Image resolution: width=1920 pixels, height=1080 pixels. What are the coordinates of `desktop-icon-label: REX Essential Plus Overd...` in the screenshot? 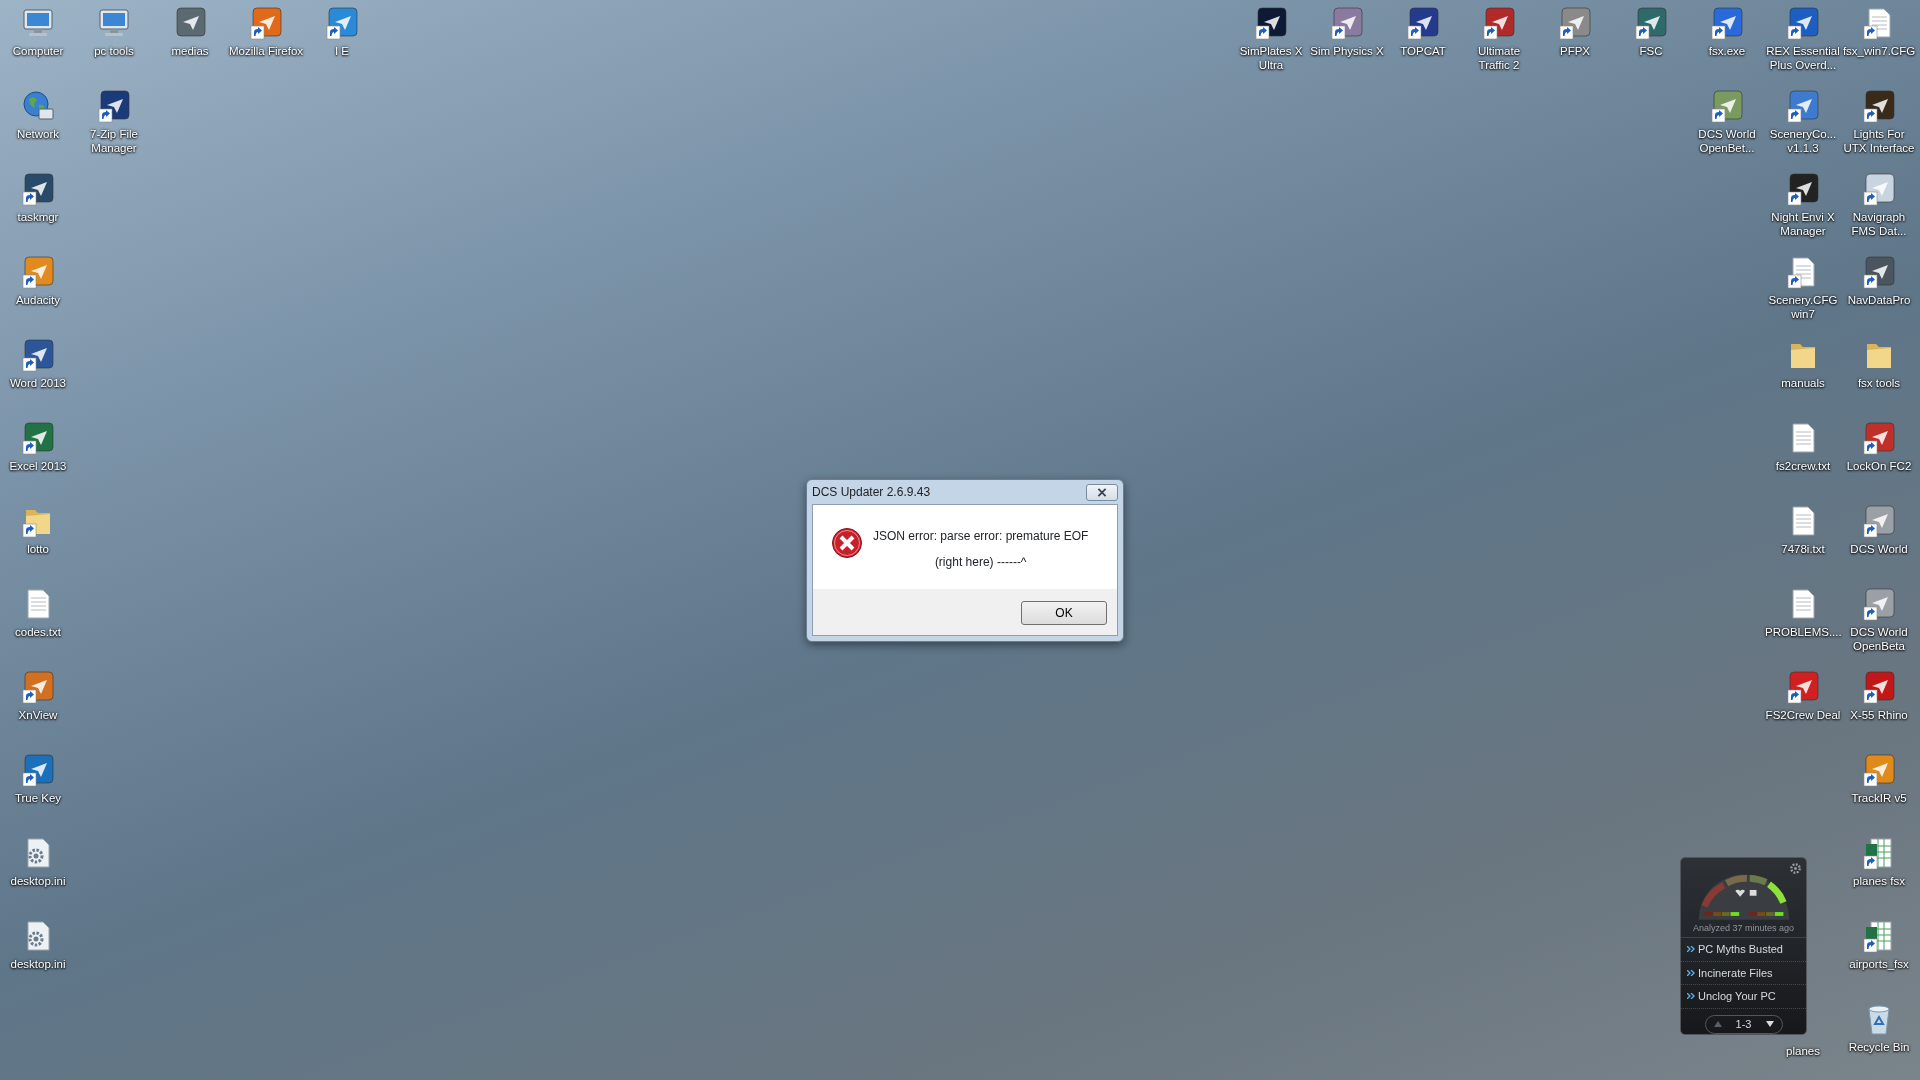 It's located at (1803, 58).